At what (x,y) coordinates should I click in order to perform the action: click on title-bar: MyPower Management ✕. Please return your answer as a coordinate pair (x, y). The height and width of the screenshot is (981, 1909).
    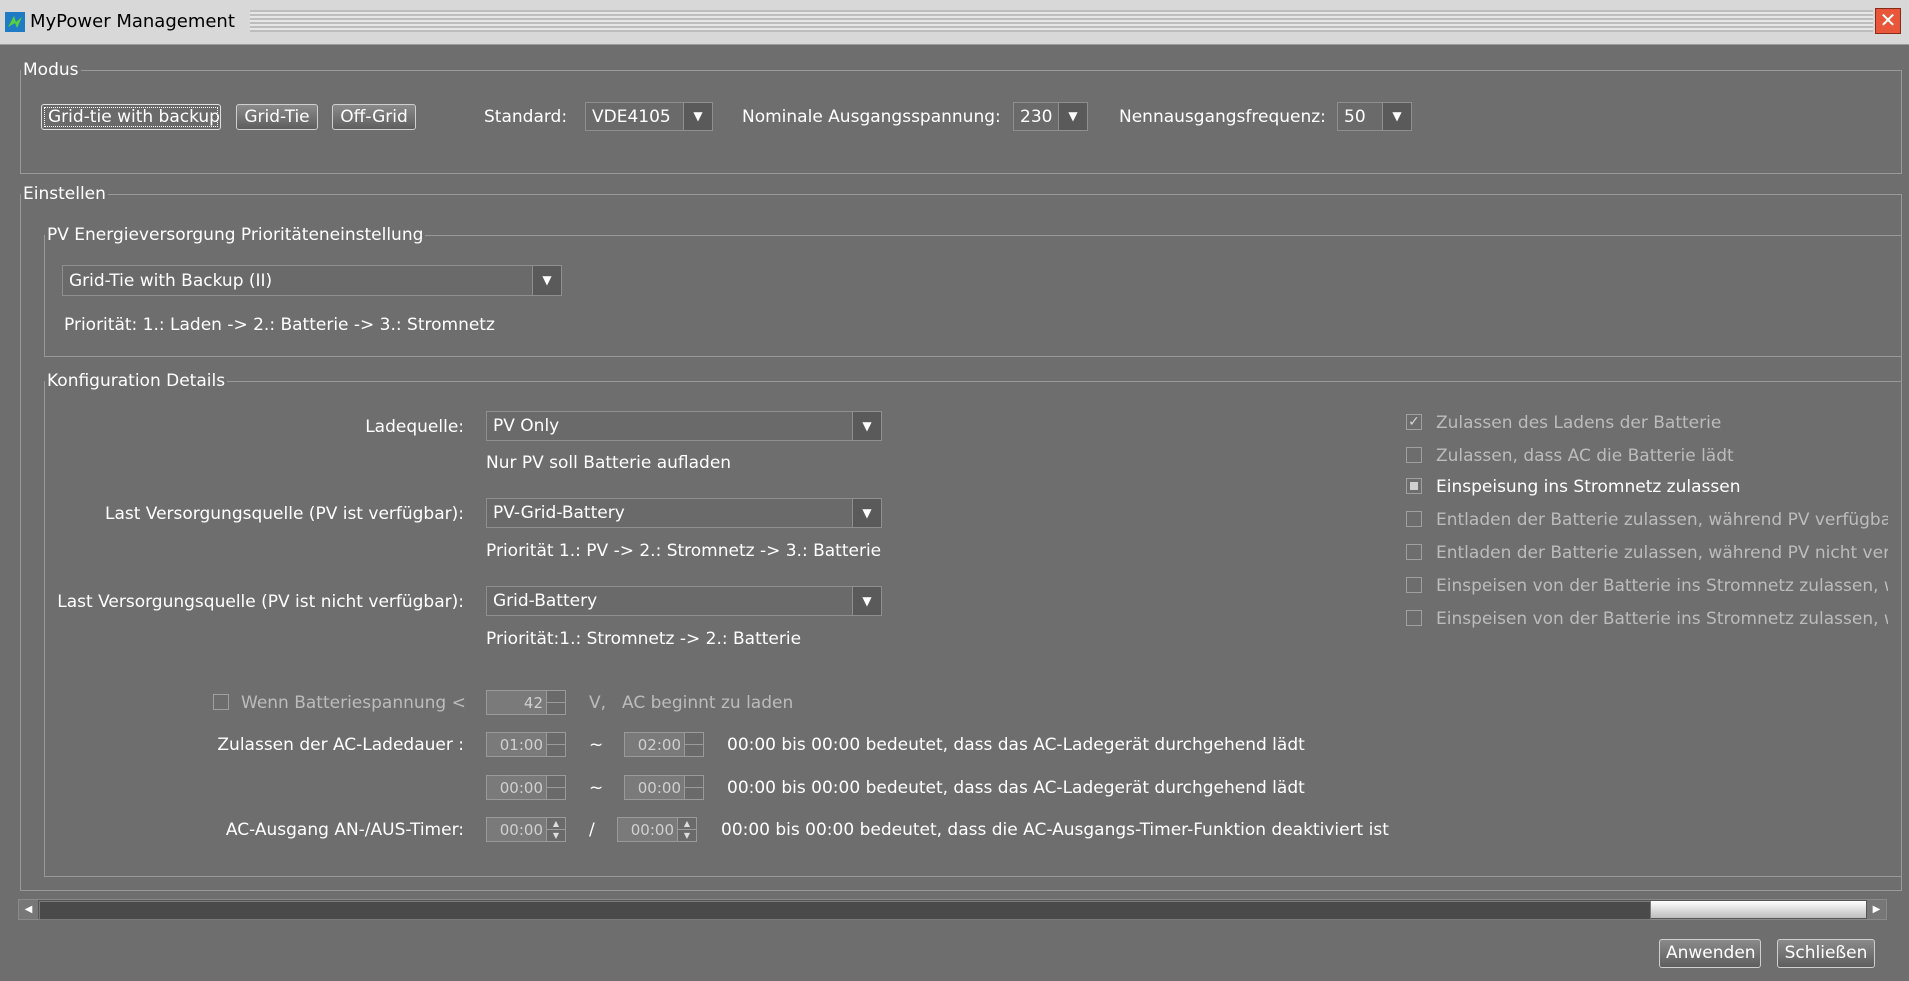
    Looking at the image, I should click on (954, 22).